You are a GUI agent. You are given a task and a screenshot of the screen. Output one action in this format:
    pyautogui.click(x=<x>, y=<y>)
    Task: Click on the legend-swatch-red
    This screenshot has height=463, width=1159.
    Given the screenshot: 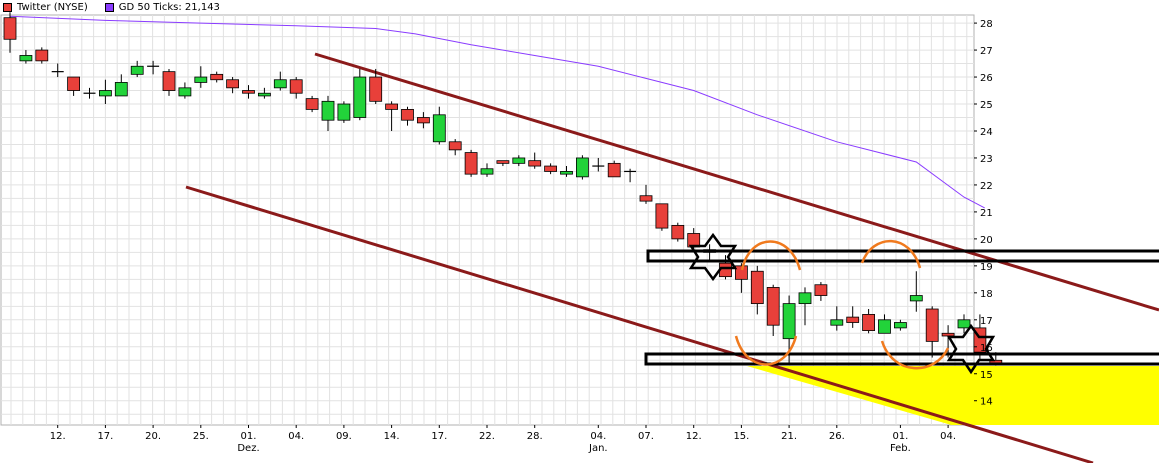 What is the action you would take?
    pyautogui.click(x=7, y=7)
    